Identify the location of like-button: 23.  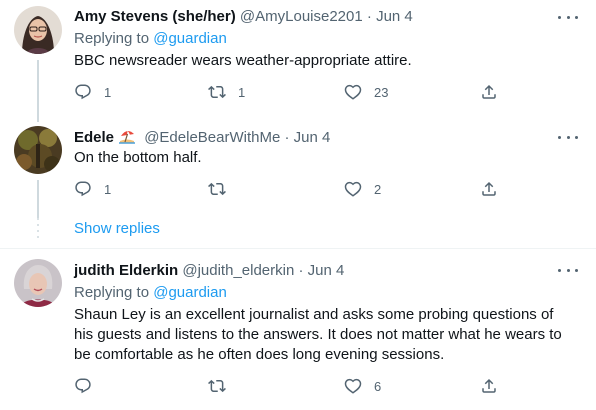
(366, 92).